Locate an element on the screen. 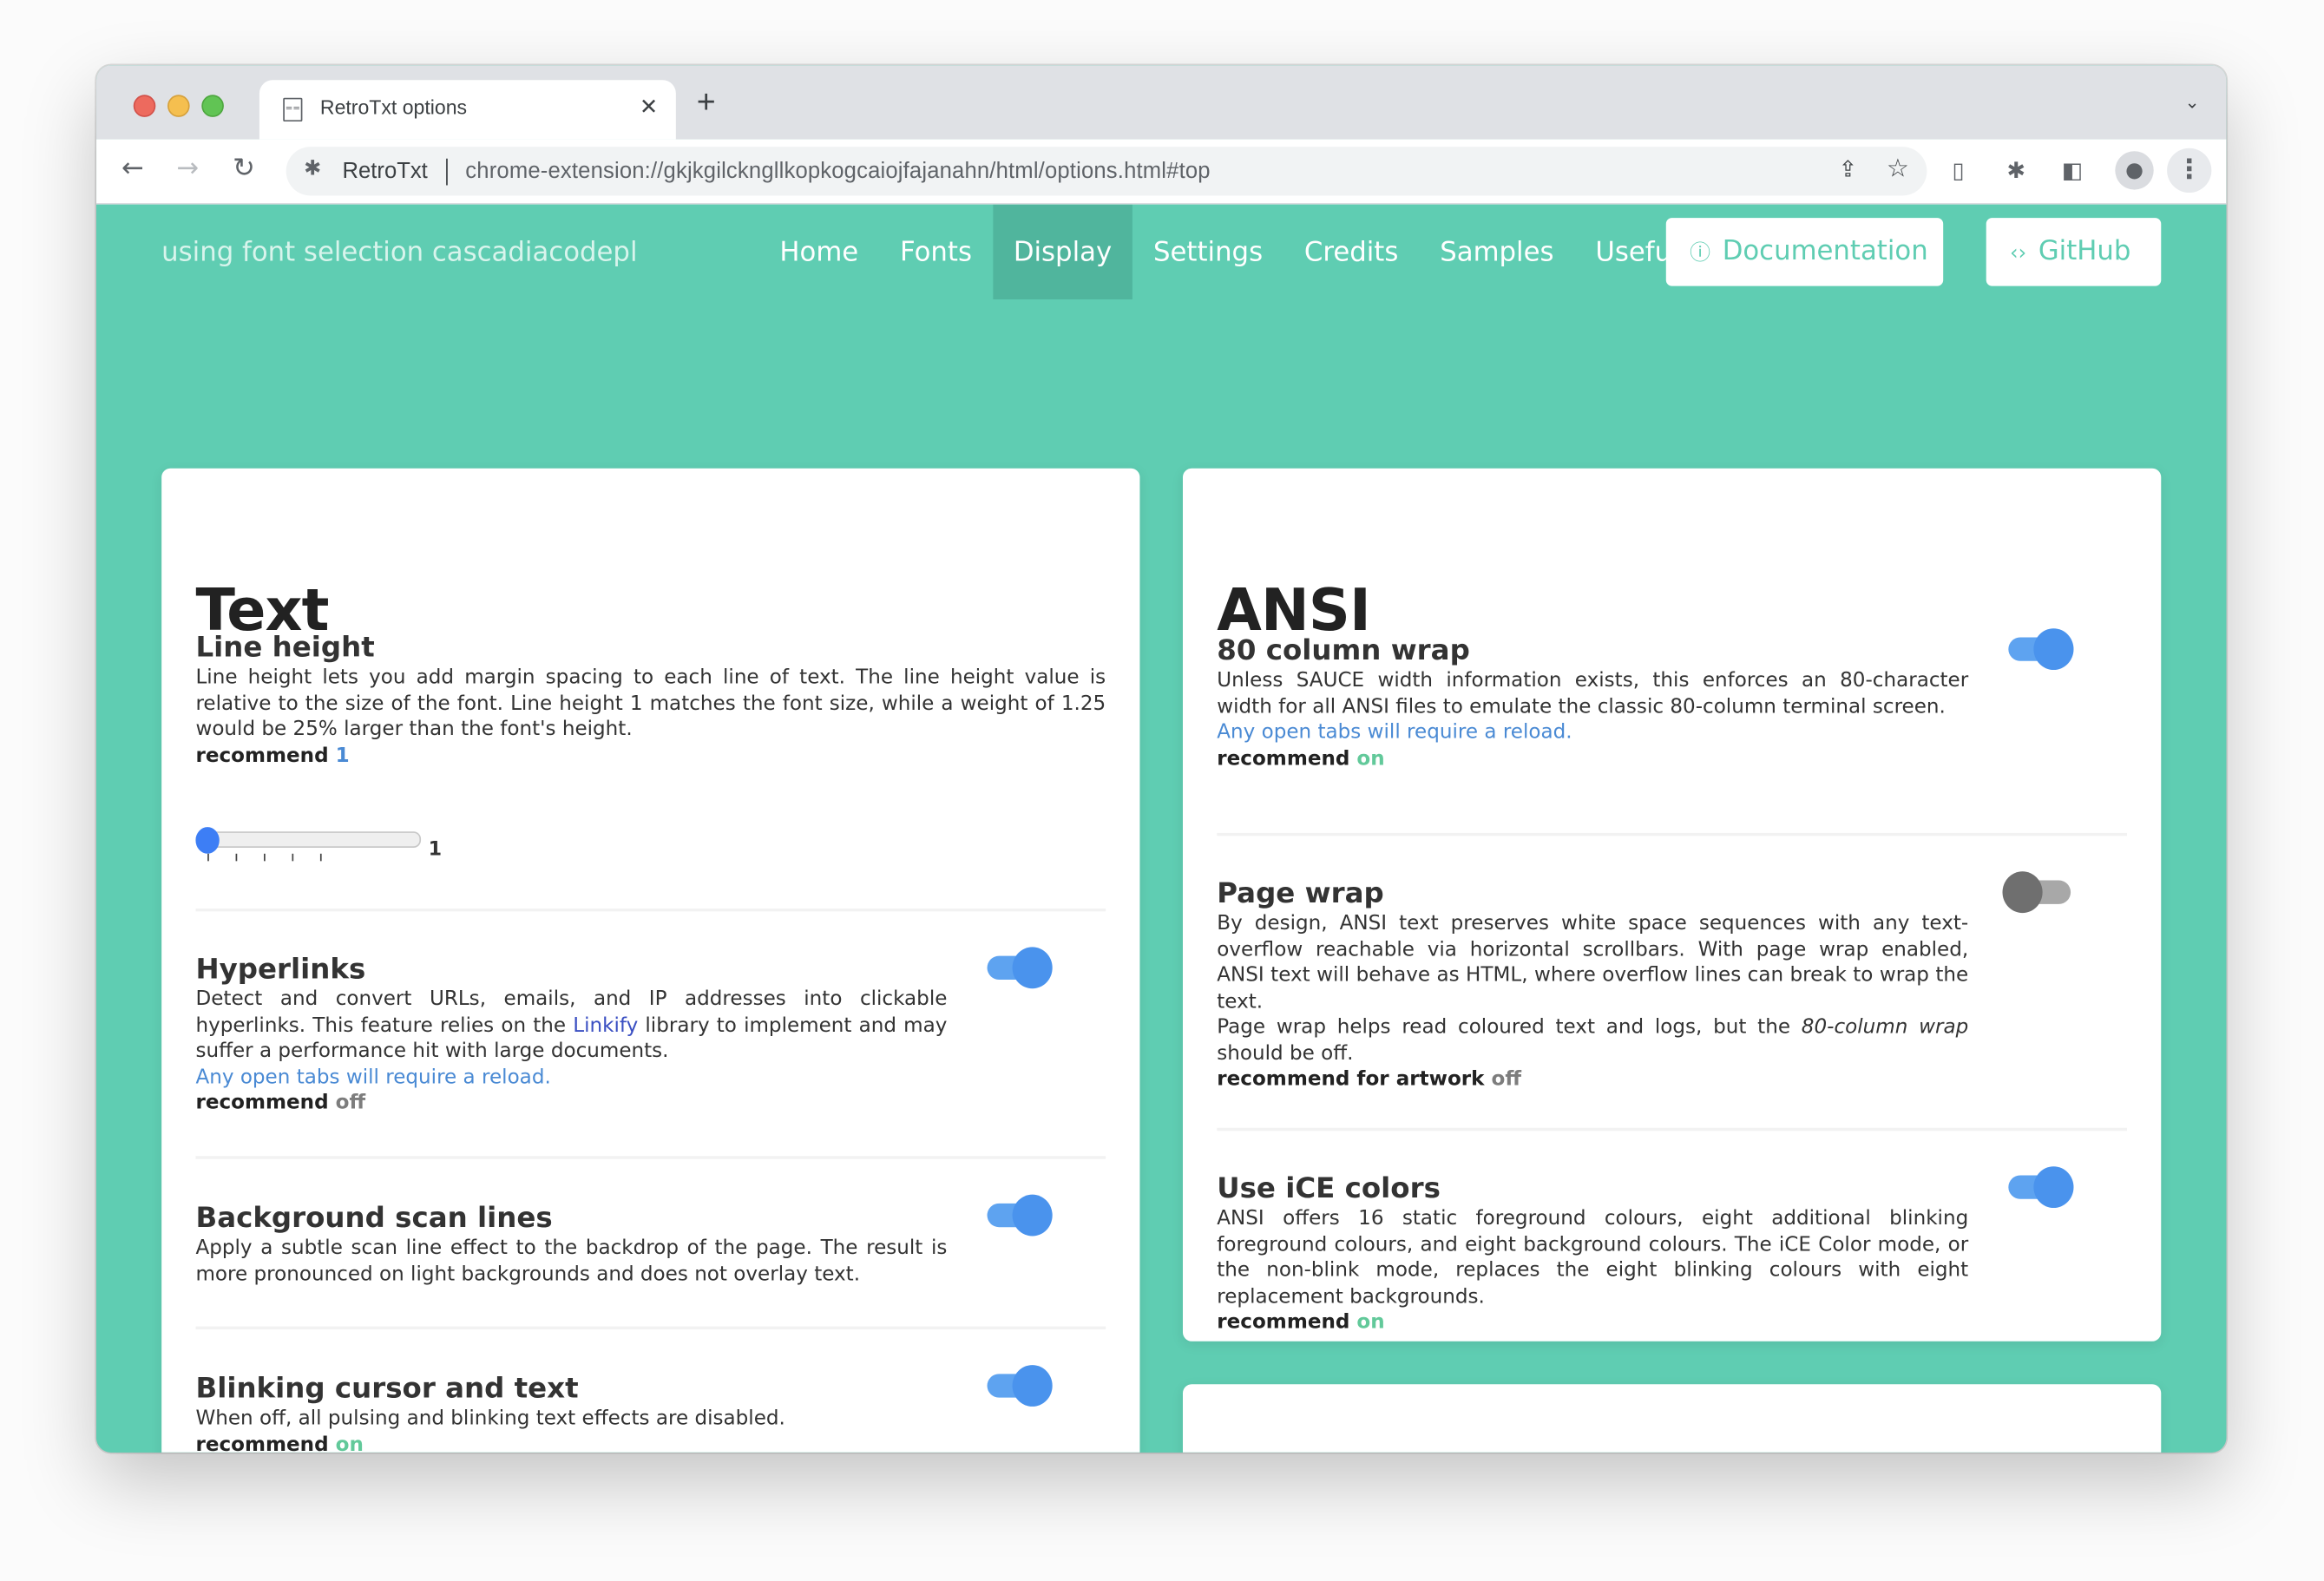  tab-strip: == RetroTxt options ✕ + ⌄ is located at coordinates (1161, 102).